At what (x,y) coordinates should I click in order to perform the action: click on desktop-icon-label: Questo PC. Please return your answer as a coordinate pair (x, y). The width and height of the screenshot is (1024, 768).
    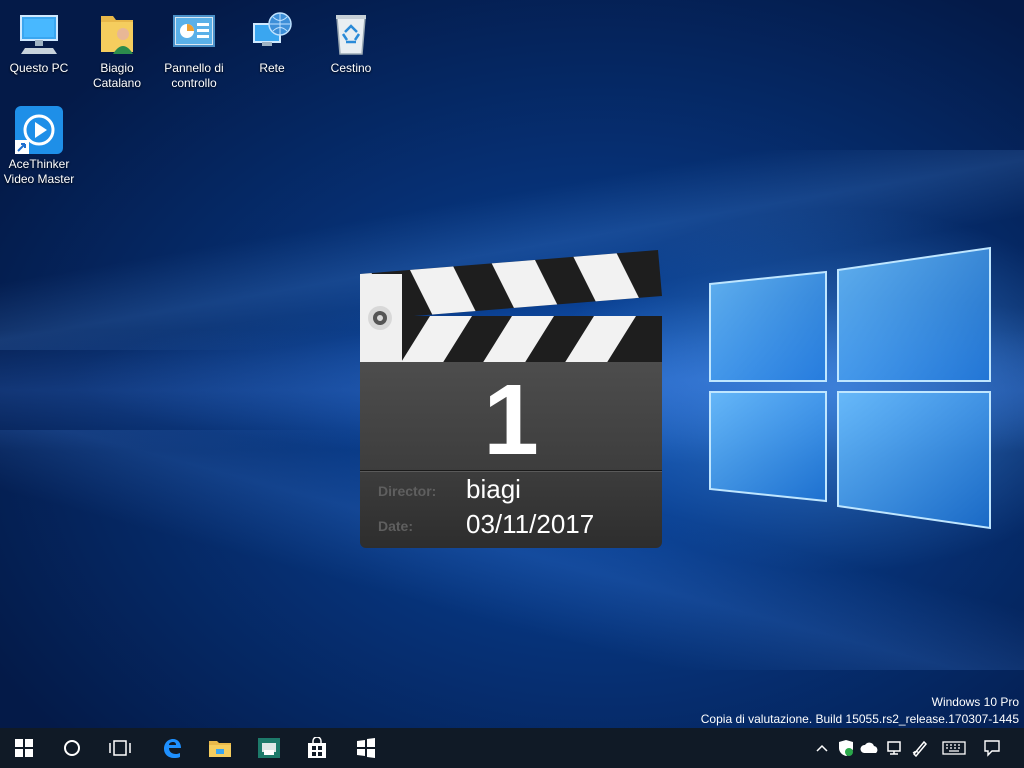
    Looking at the image, I should click on (39, 68).